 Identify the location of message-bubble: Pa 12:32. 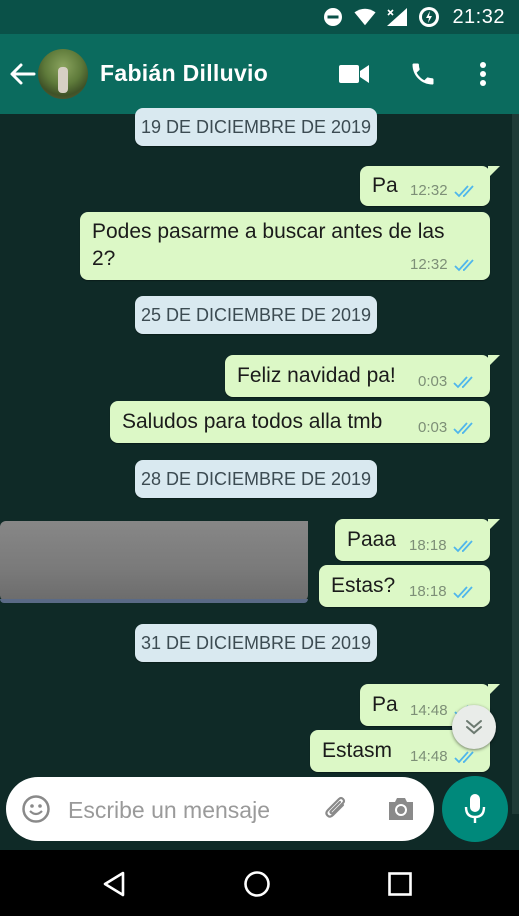
(430, 186).